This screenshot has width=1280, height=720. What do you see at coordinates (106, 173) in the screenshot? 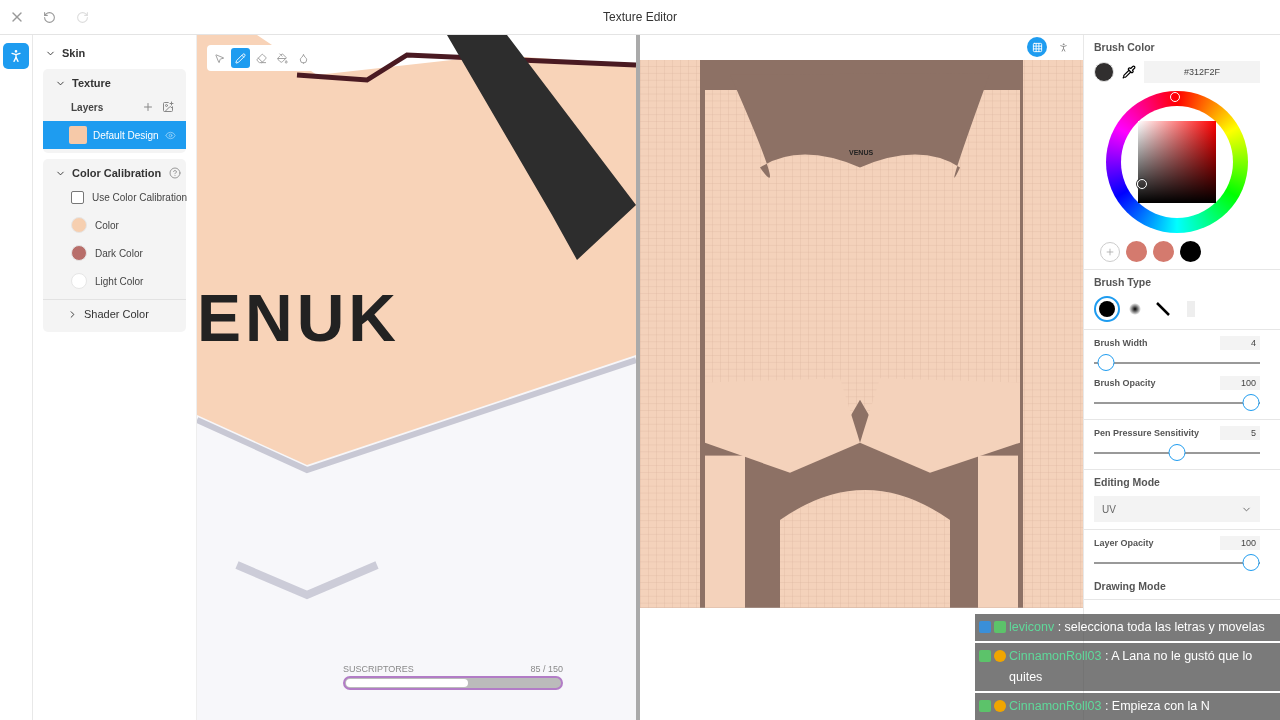
I see `color-calibration-header: Color Calibration` at bounding box center [106, 173].